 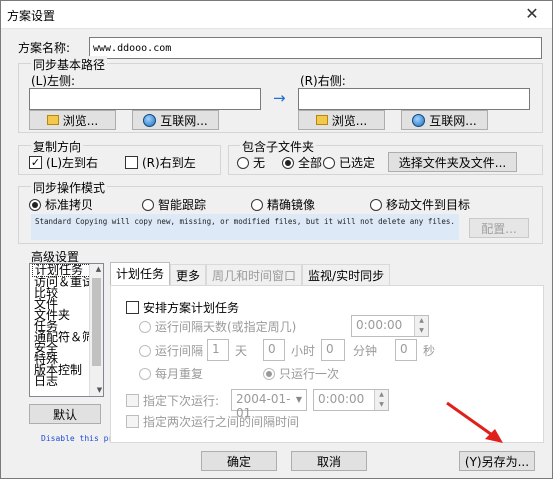 What do you see at coordinates (532, 14) in the screenshot?
I see `close-icon: ✕` at bounding box center [532, 14].